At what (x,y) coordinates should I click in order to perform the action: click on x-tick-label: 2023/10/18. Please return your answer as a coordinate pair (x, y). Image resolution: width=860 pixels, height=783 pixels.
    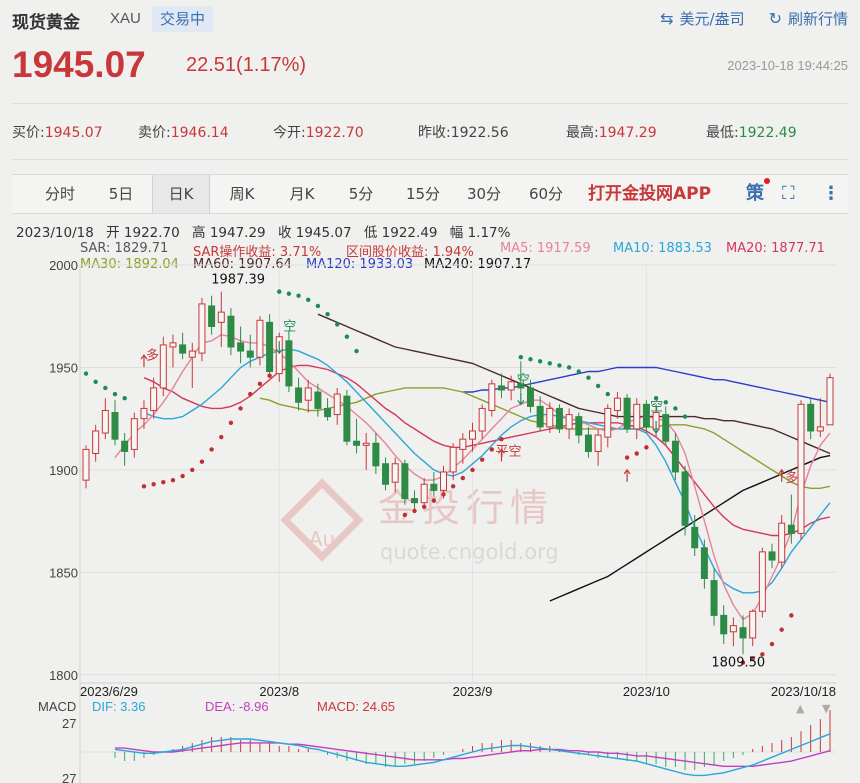
    Looking at the image, I should click on (803, 691).